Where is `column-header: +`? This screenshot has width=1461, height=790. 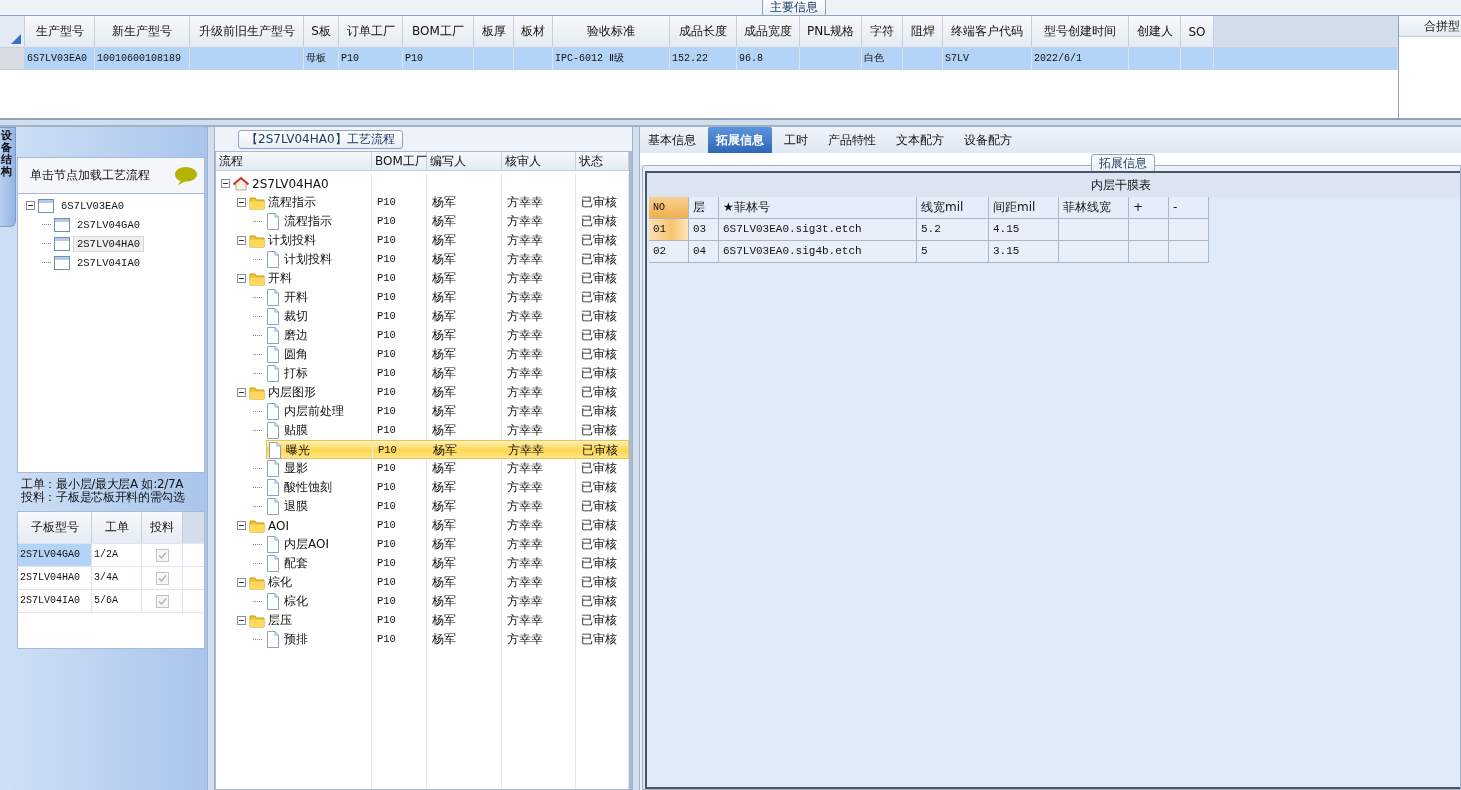
column-header: + is located at coordinates (1149, 208).